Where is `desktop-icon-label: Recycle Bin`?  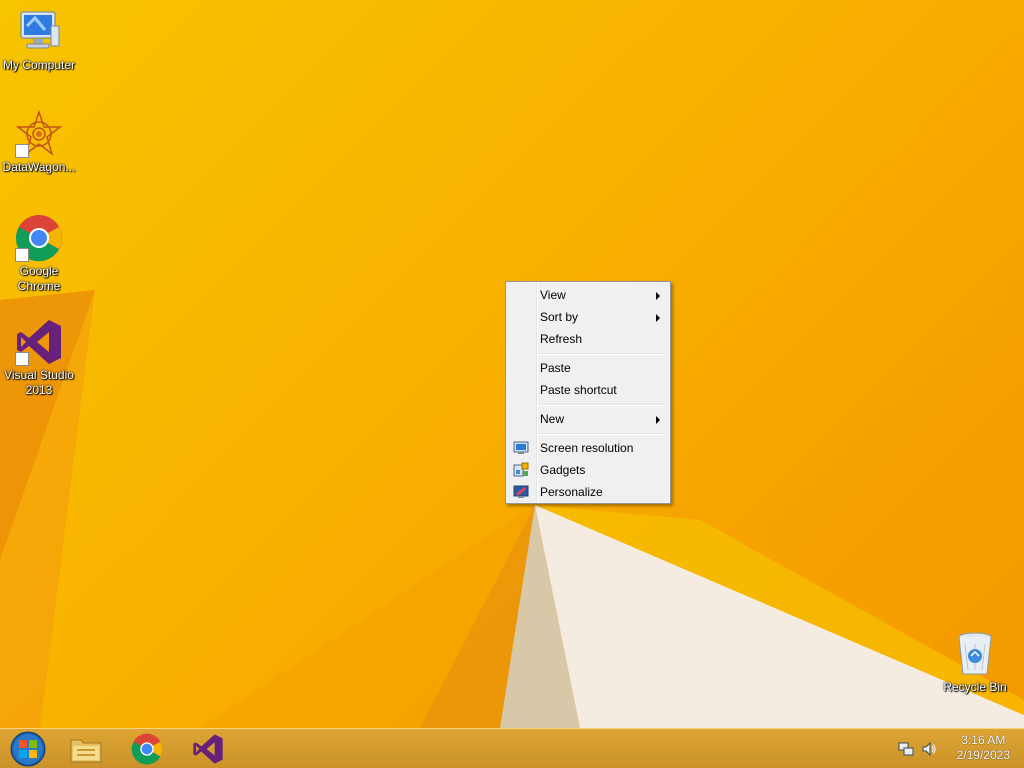 desktop-icon-label: Recycle Bin is located at coordinates (975, 687).